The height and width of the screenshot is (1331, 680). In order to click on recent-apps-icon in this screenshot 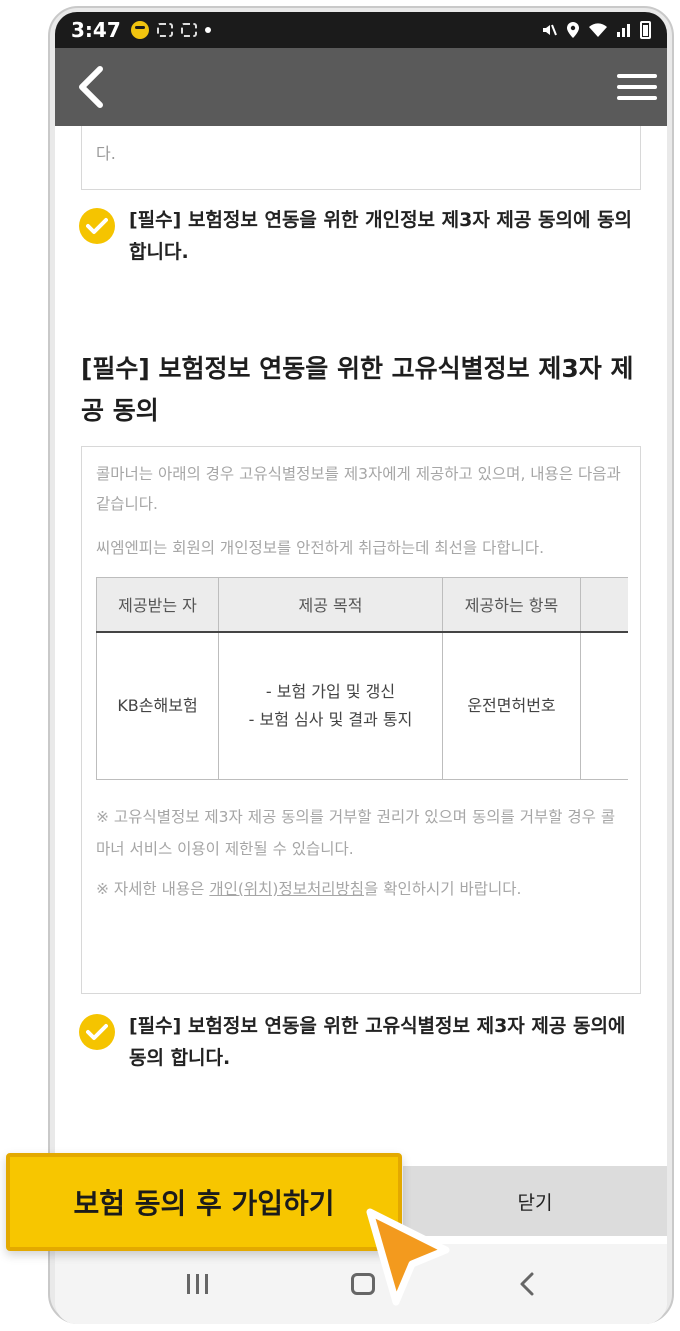, I will do `click(197, 1284)`.